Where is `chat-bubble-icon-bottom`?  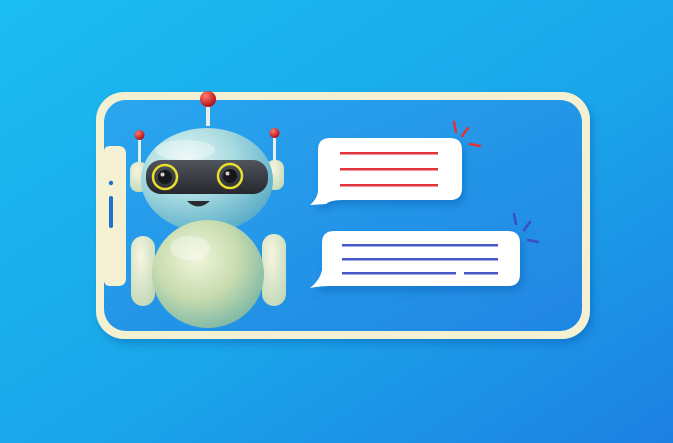 chat-bubble-icon-bottom is located at coordinates (415, 259).